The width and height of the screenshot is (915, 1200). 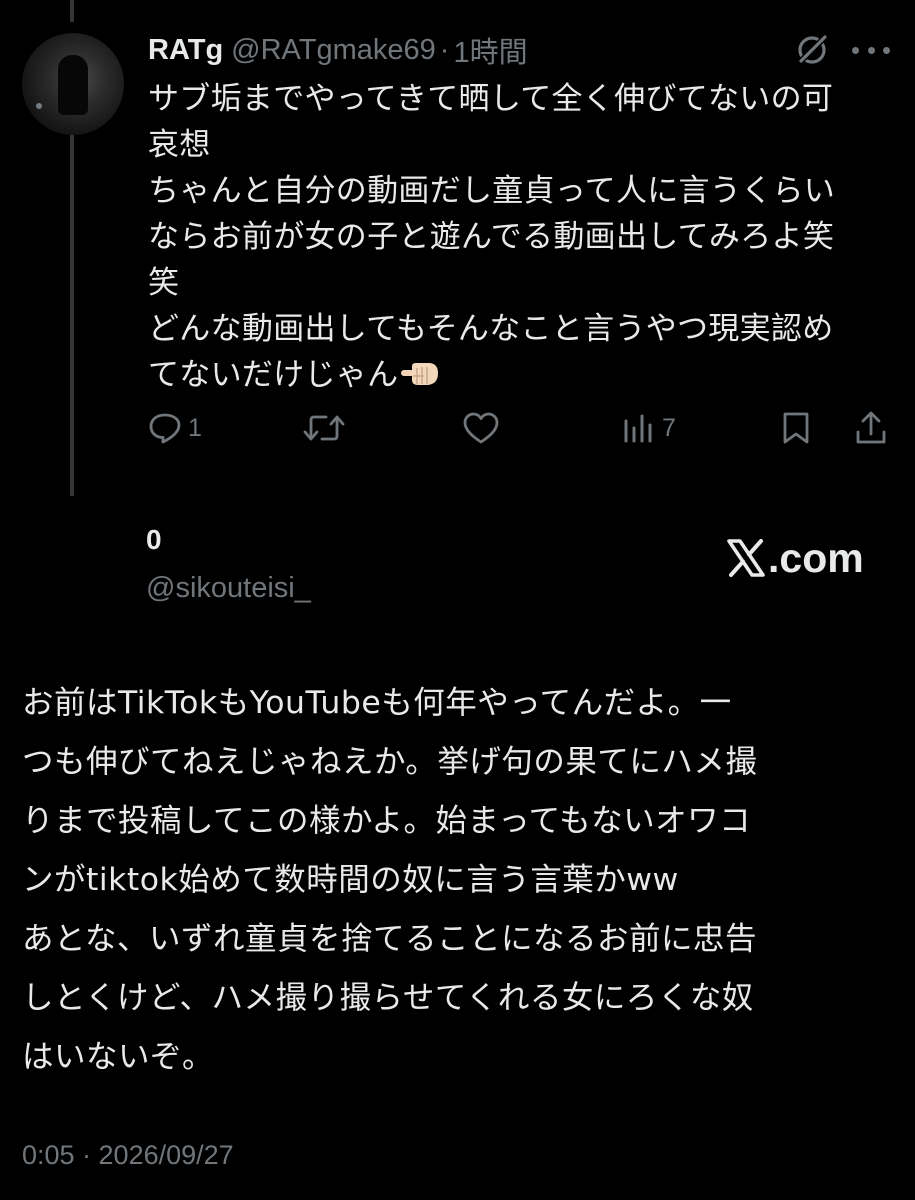 I want to click on author-avatar, so click(x=73, y=84).